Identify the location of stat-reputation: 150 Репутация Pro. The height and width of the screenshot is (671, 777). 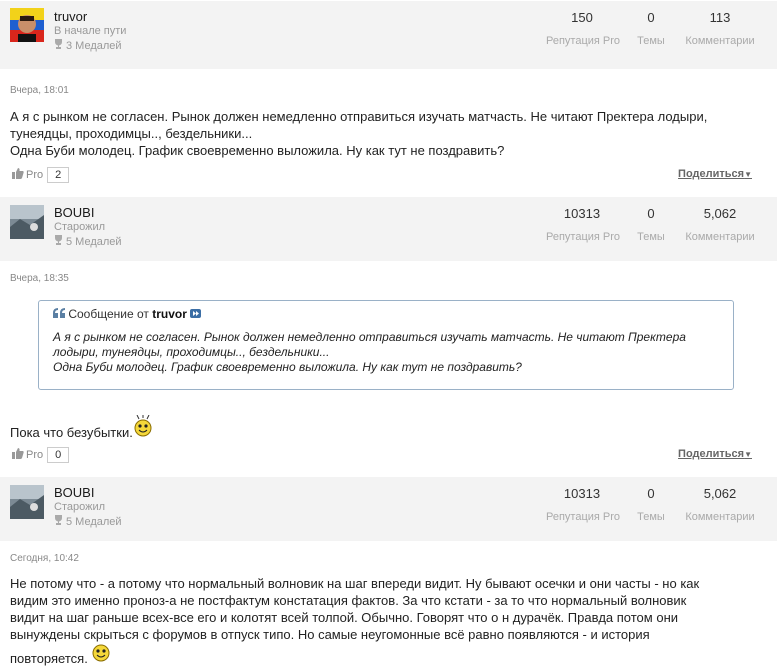
(583, 28).